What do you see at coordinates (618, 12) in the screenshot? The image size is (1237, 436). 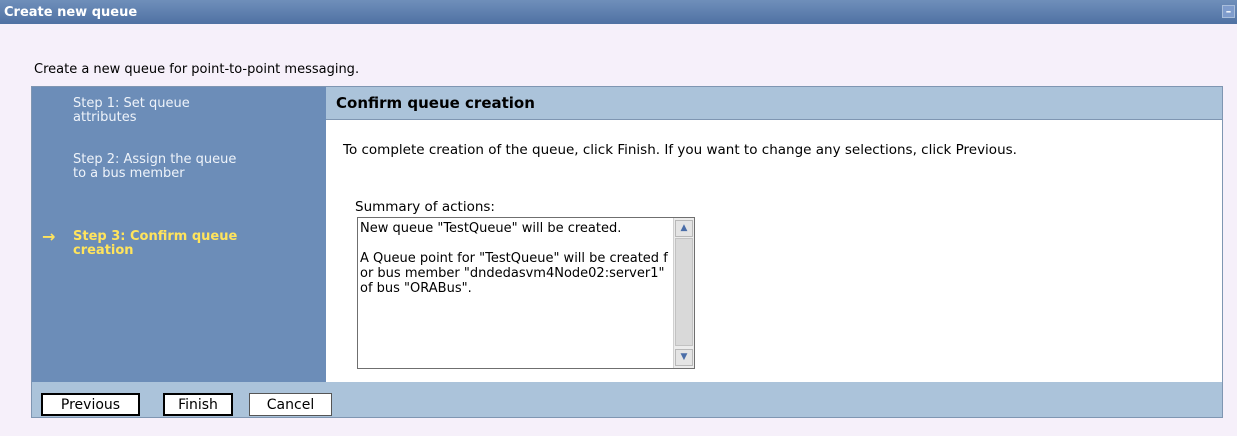 I see `window-titlebar: Create new queue –` at bounding box center [618, 12].